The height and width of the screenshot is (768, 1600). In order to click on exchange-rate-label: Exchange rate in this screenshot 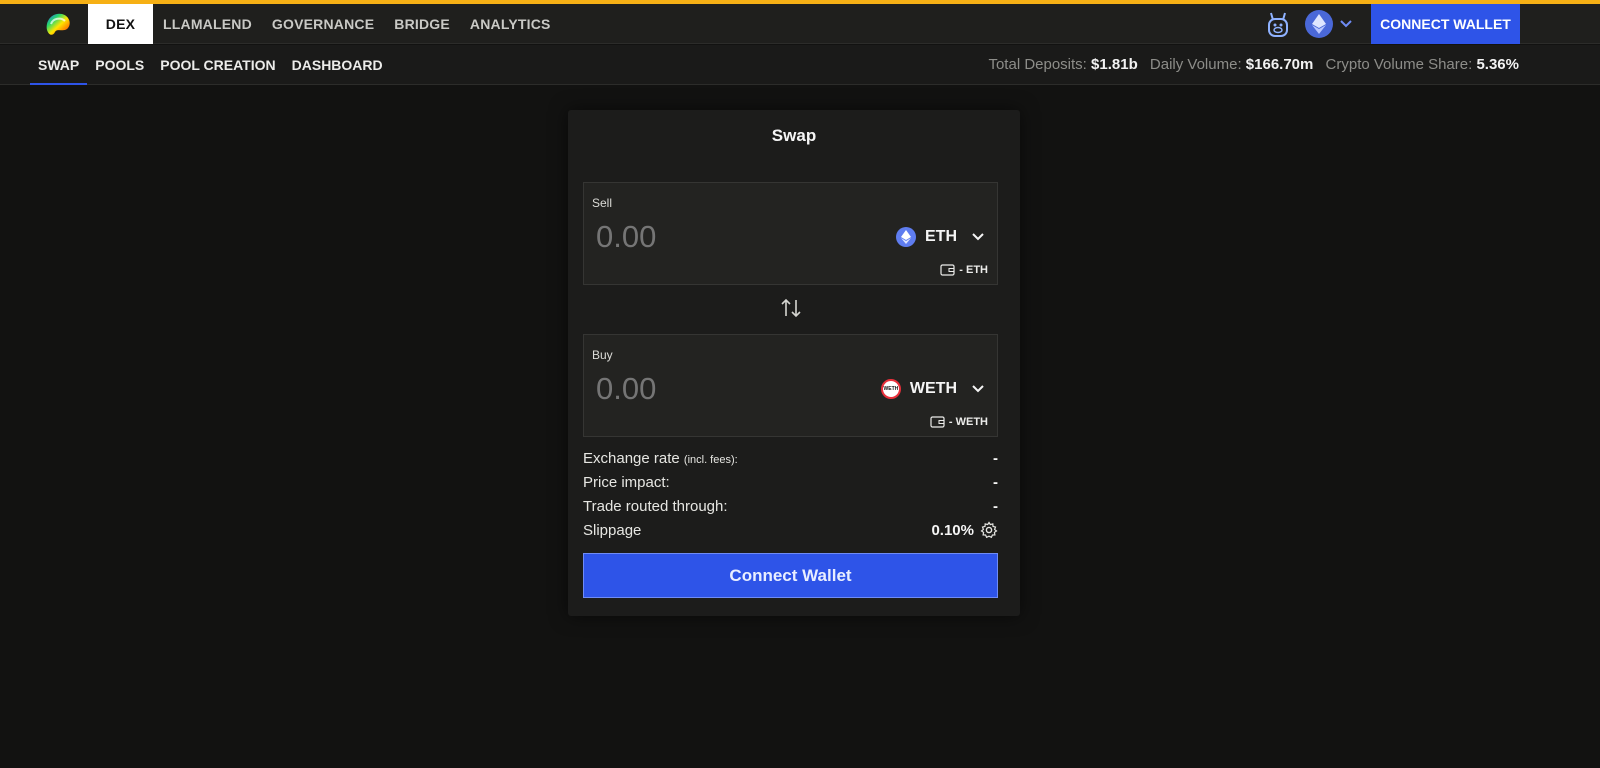, I will do `click(631, 458)`.